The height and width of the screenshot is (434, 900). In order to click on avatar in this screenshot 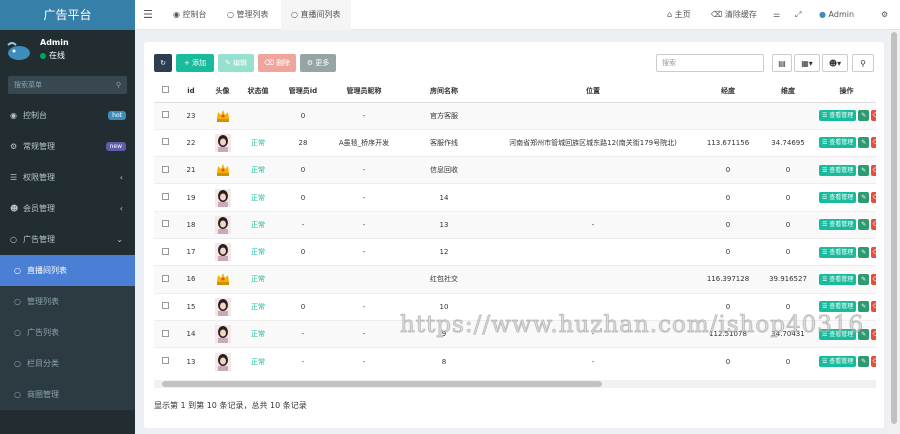, I will do `click(18, 51)`.